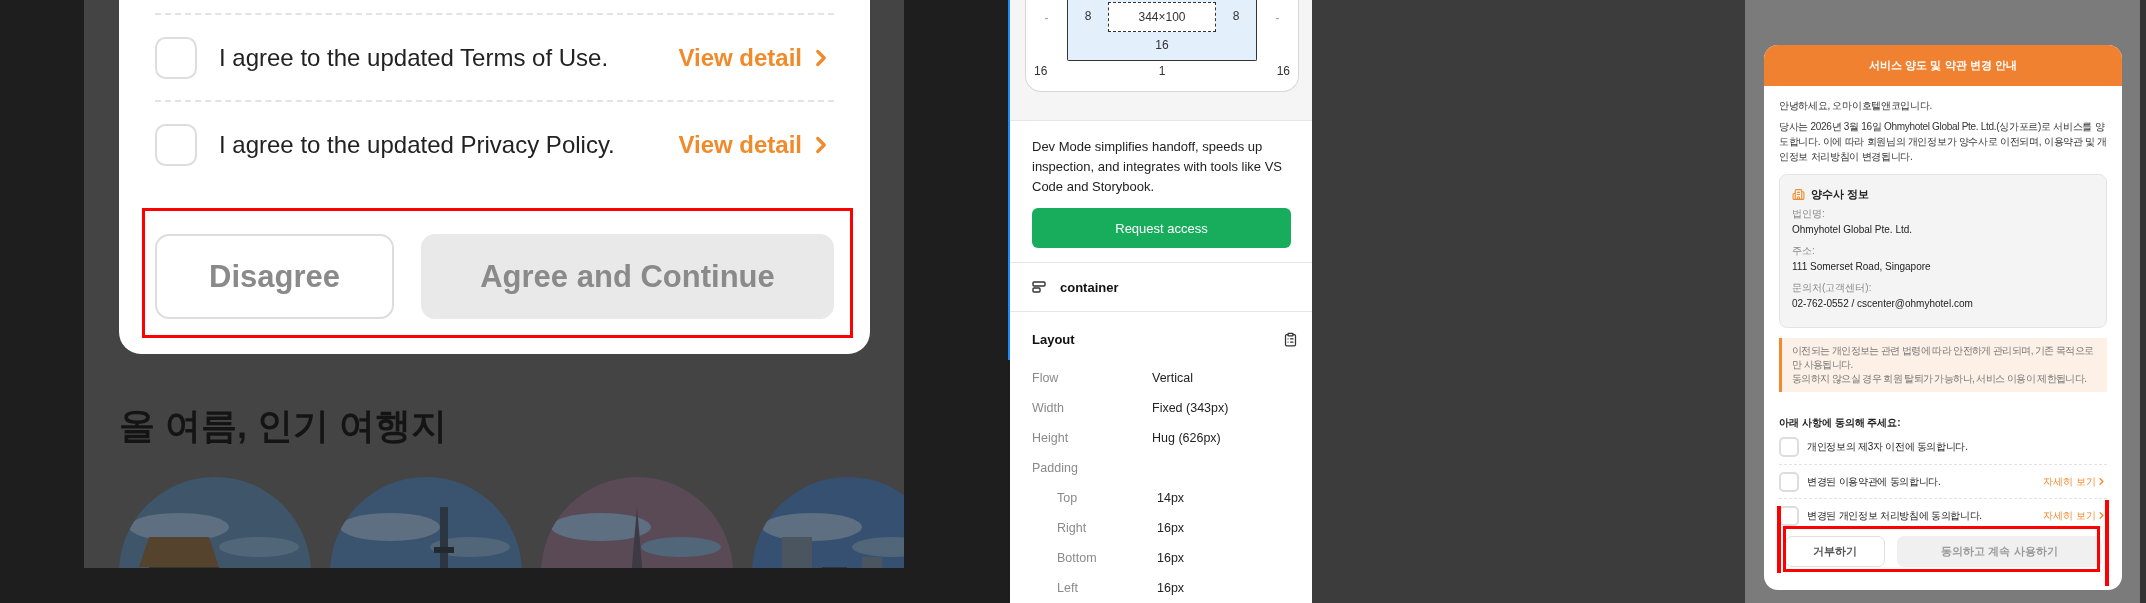  Describe the element at coordinates (1051, 438) in the screenshot. I see `property-label: Height` at that location.